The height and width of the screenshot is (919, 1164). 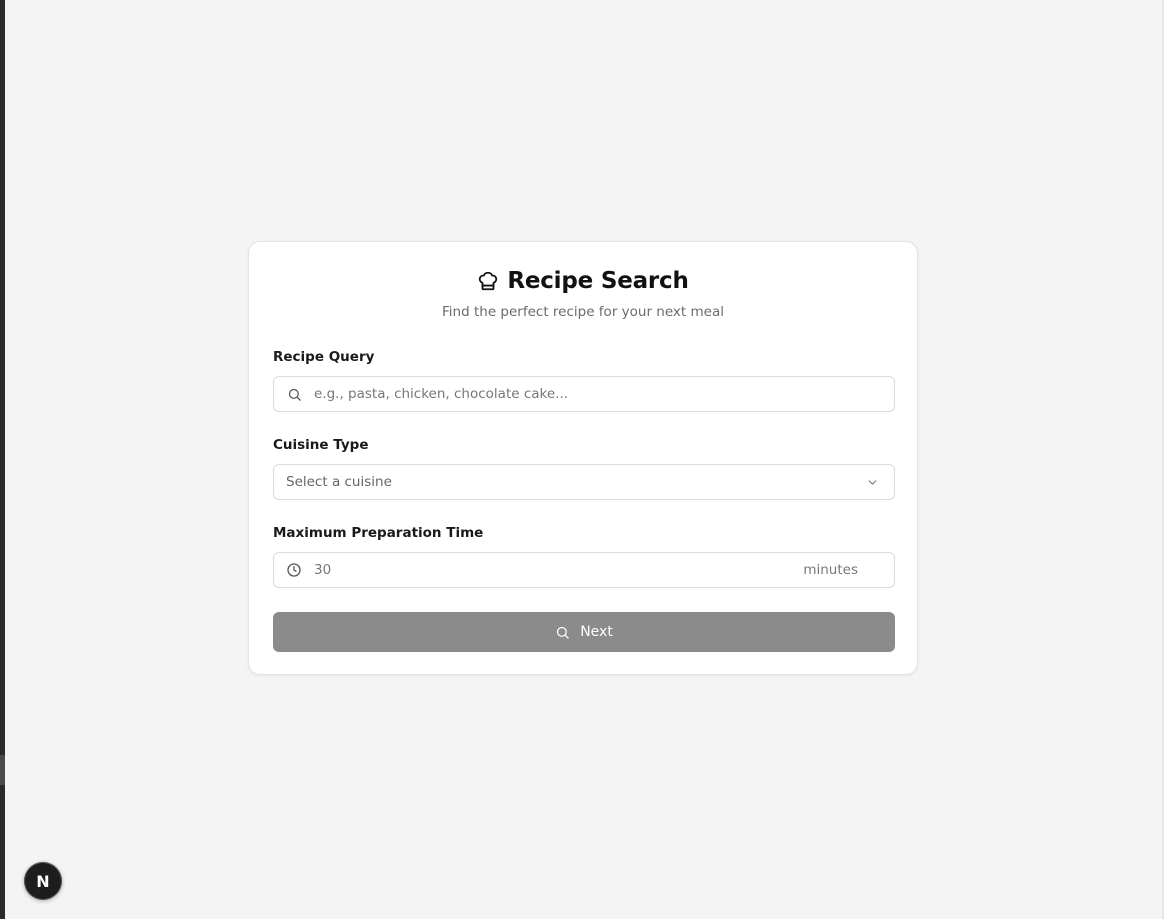 I want to click on cuisine-select: Select a cuisine, so click(x=584, y=482).